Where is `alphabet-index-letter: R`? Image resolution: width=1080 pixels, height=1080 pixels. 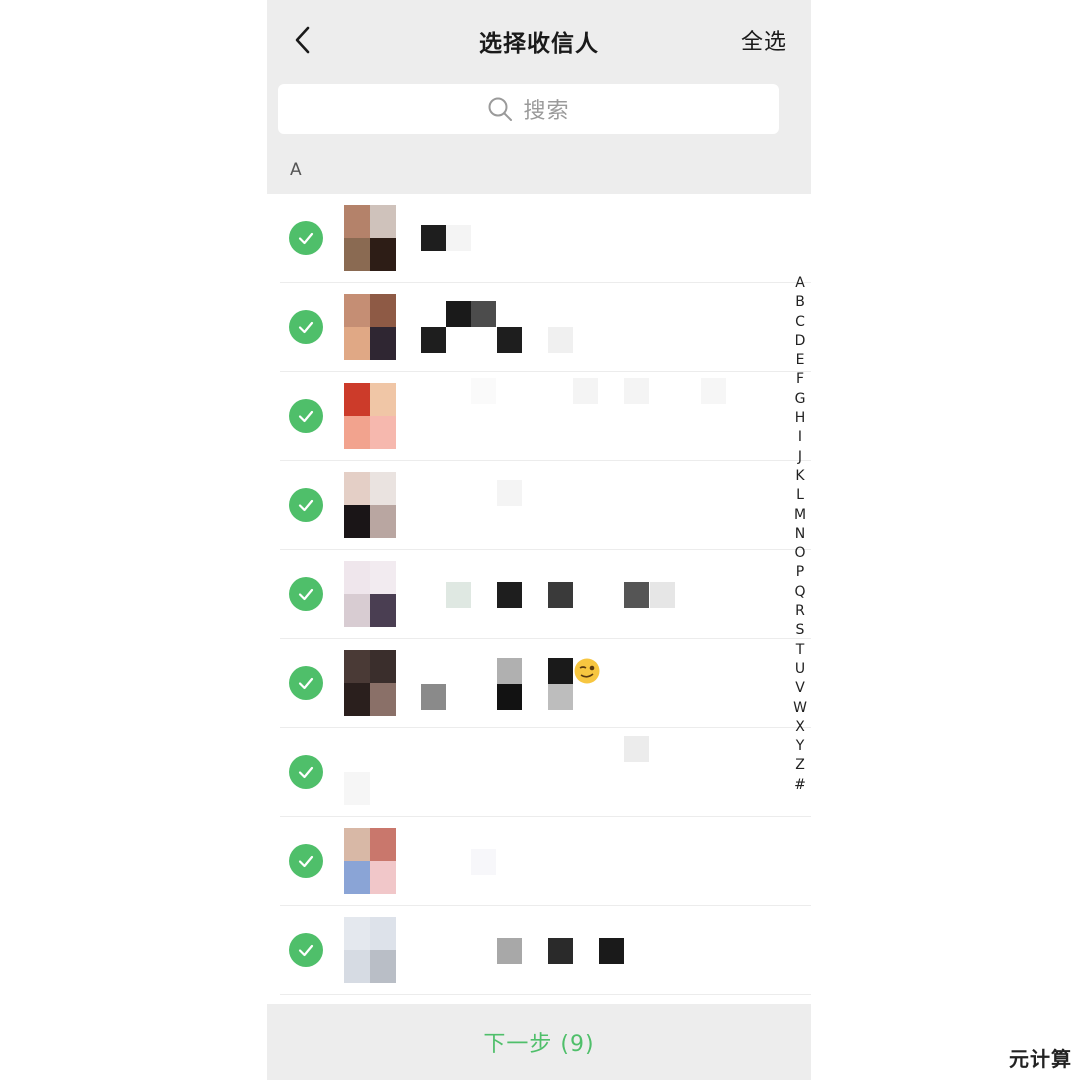 alphabet-index-letter: R is located at coordinates (799, 611).